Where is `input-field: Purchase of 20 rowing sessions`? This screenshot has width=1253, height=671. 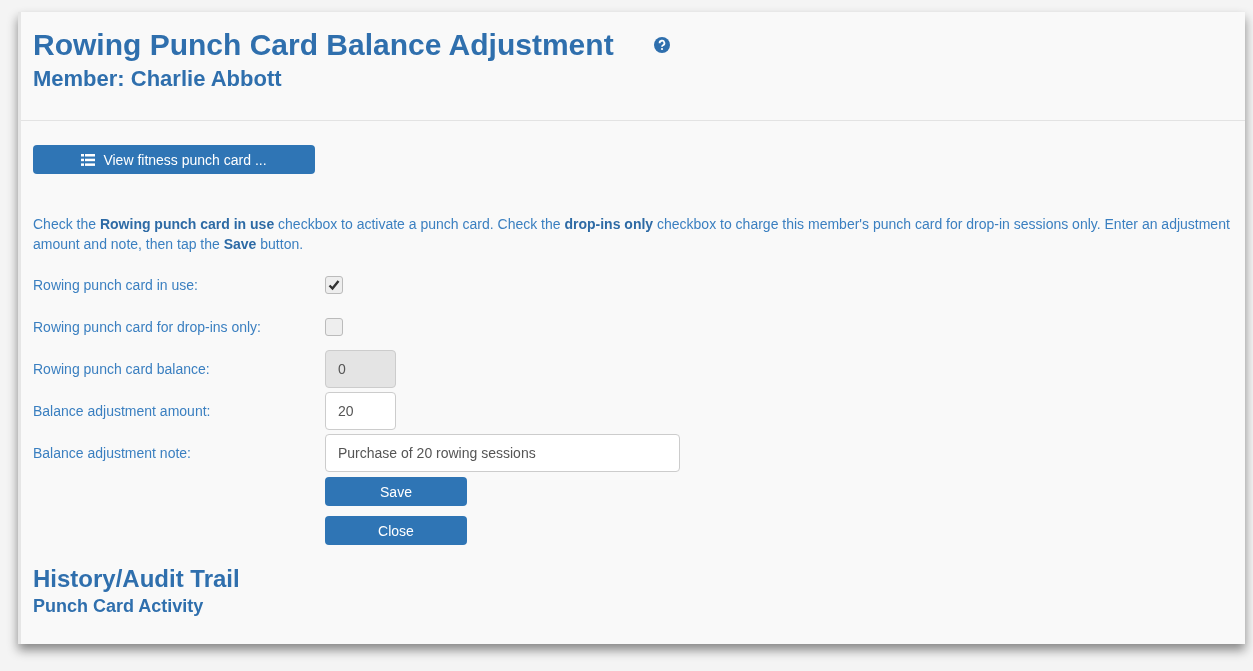
input-field: Purchase of 20 rowing sessions is located at coordinates (502, 452).